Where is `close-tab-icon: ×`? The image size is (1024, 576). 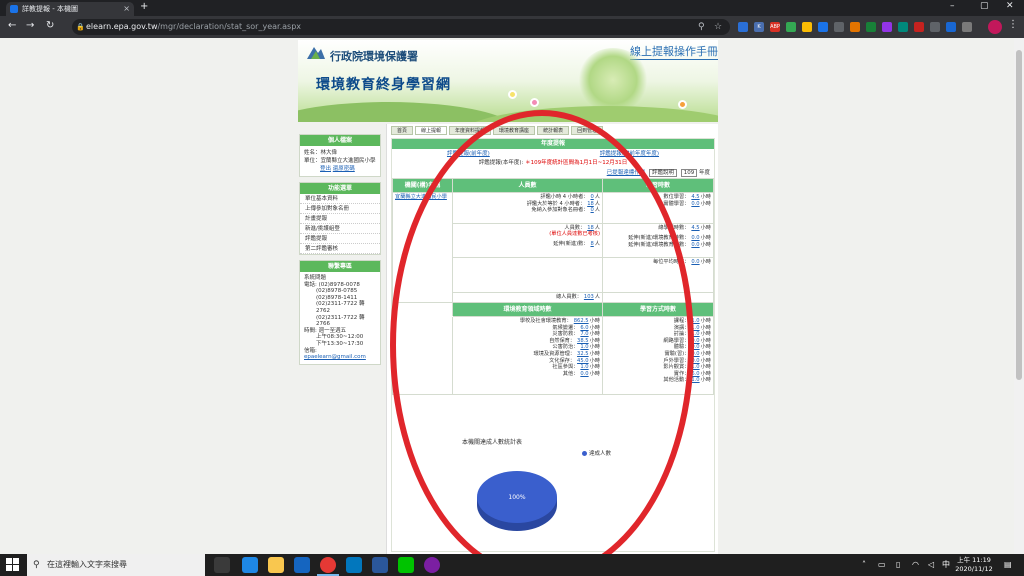
close-tab-icon: × is located at coordinates (126, 9).